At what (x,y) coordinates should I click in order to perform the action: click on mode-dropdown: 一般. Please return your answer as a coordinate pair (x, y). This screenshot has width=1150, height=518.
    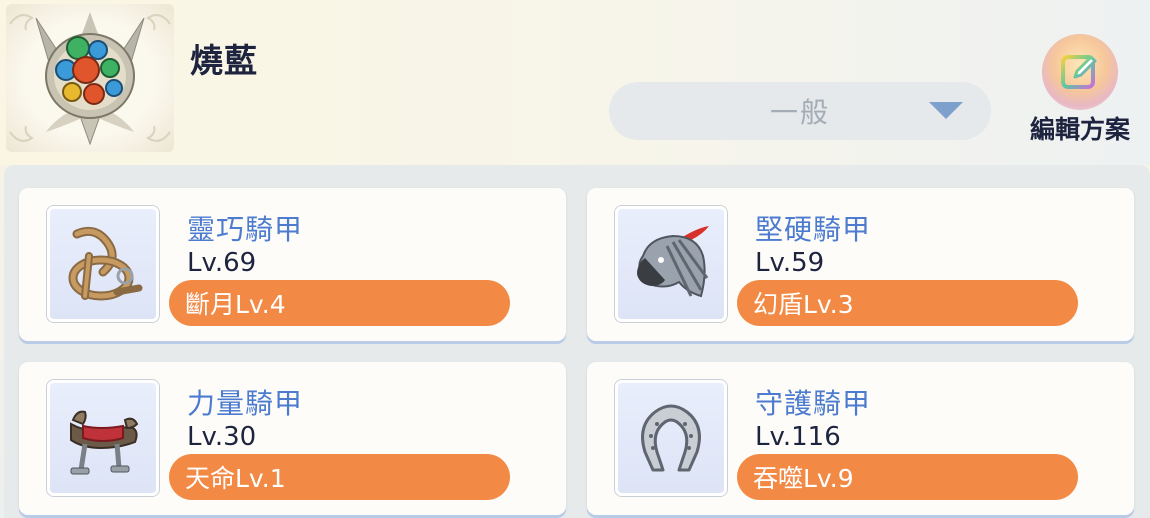
    Looking at the image, I should click on (800, 111).